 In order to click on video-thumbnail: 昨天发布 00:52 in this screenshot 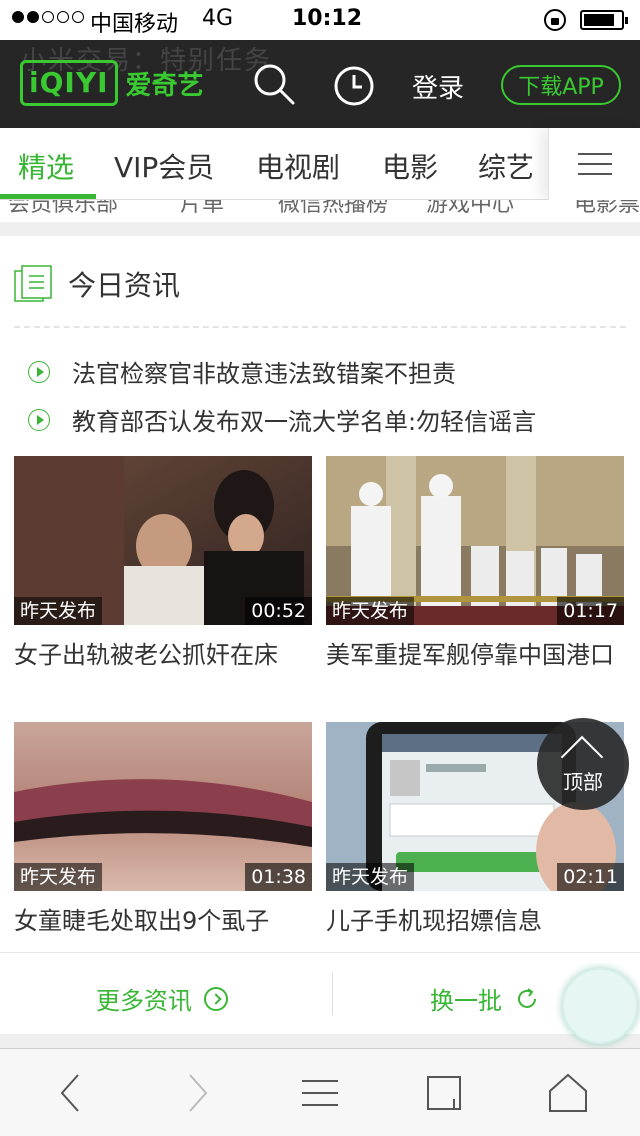, I will do `click(163, 540)`.